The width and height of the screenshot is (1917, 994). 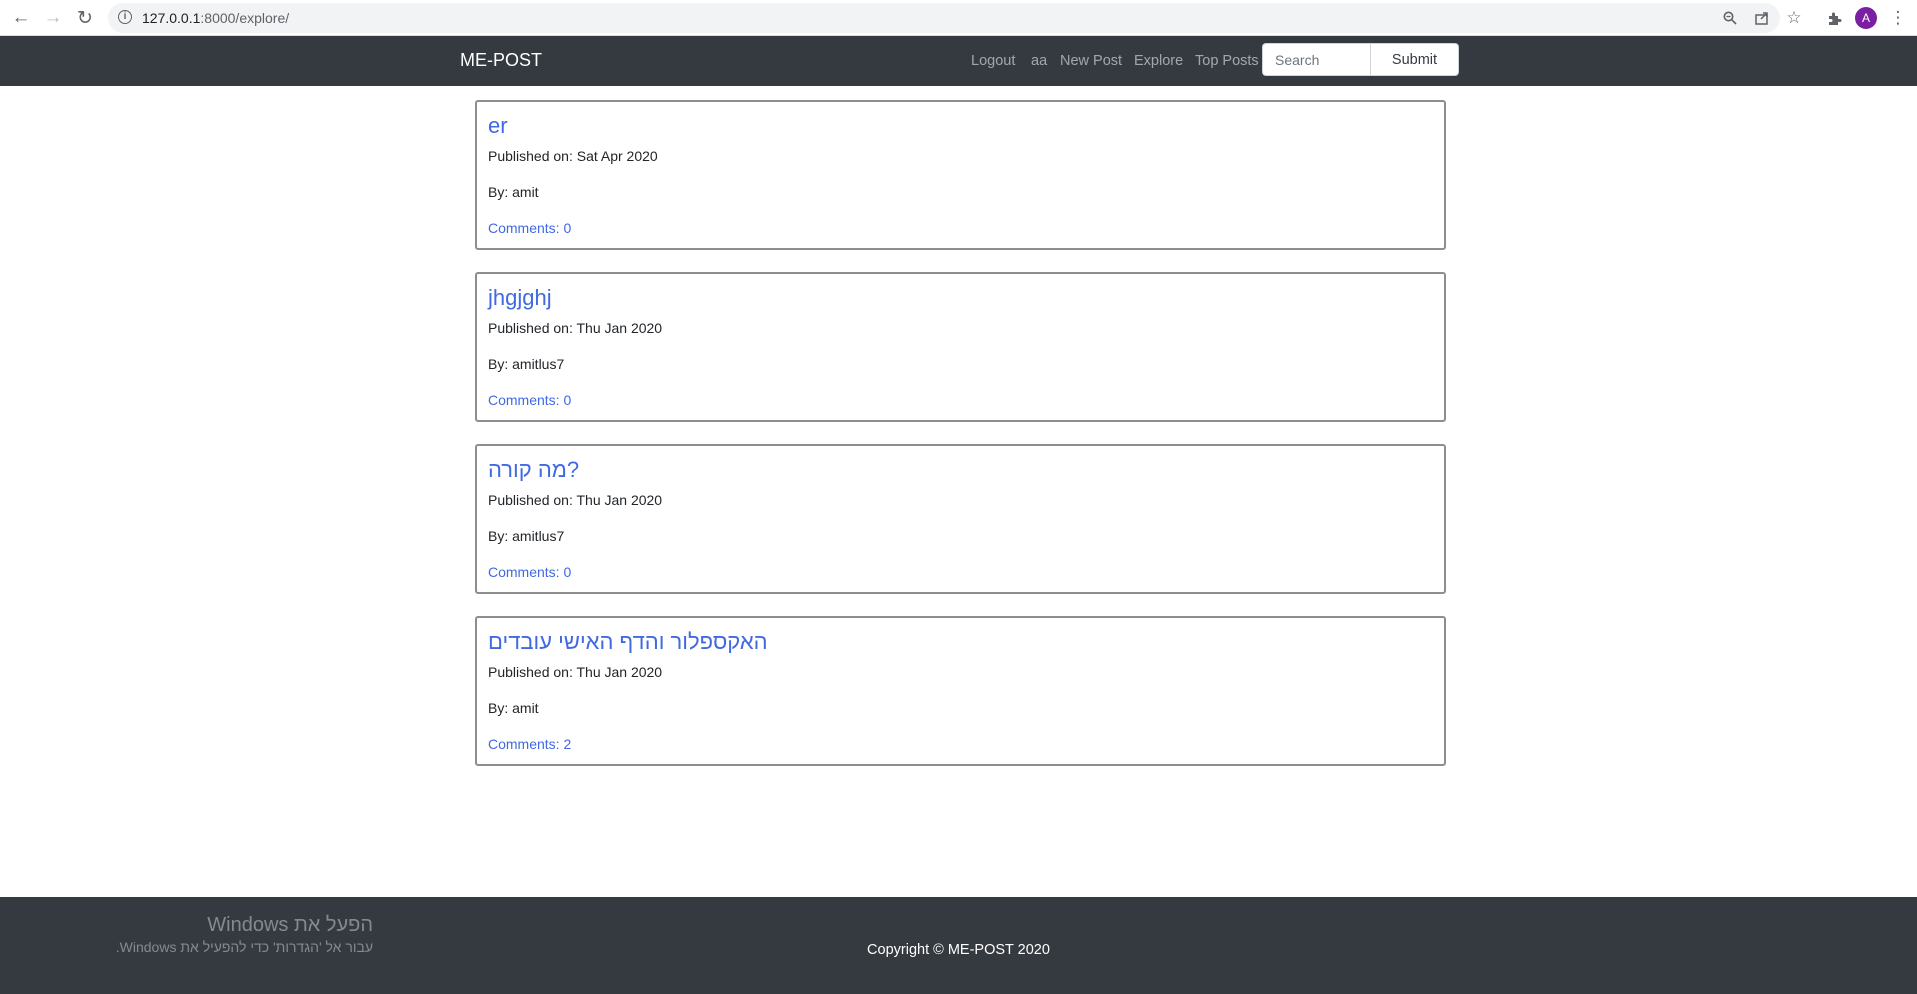 What do you see at coordinates (171, 18) in the screenshot?
I see `url-host: 127.0.0.1` at bounding box center [171, 18].